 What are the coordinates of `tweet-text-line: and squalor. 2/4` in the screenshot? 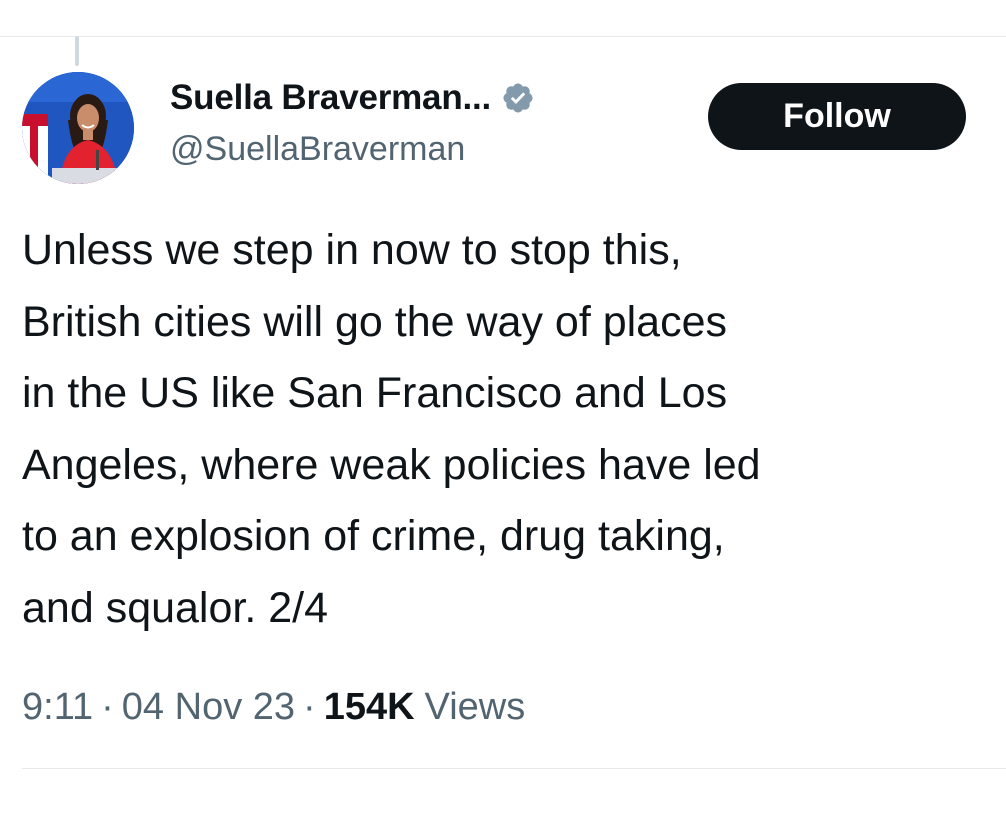 It's located at (175, 607).